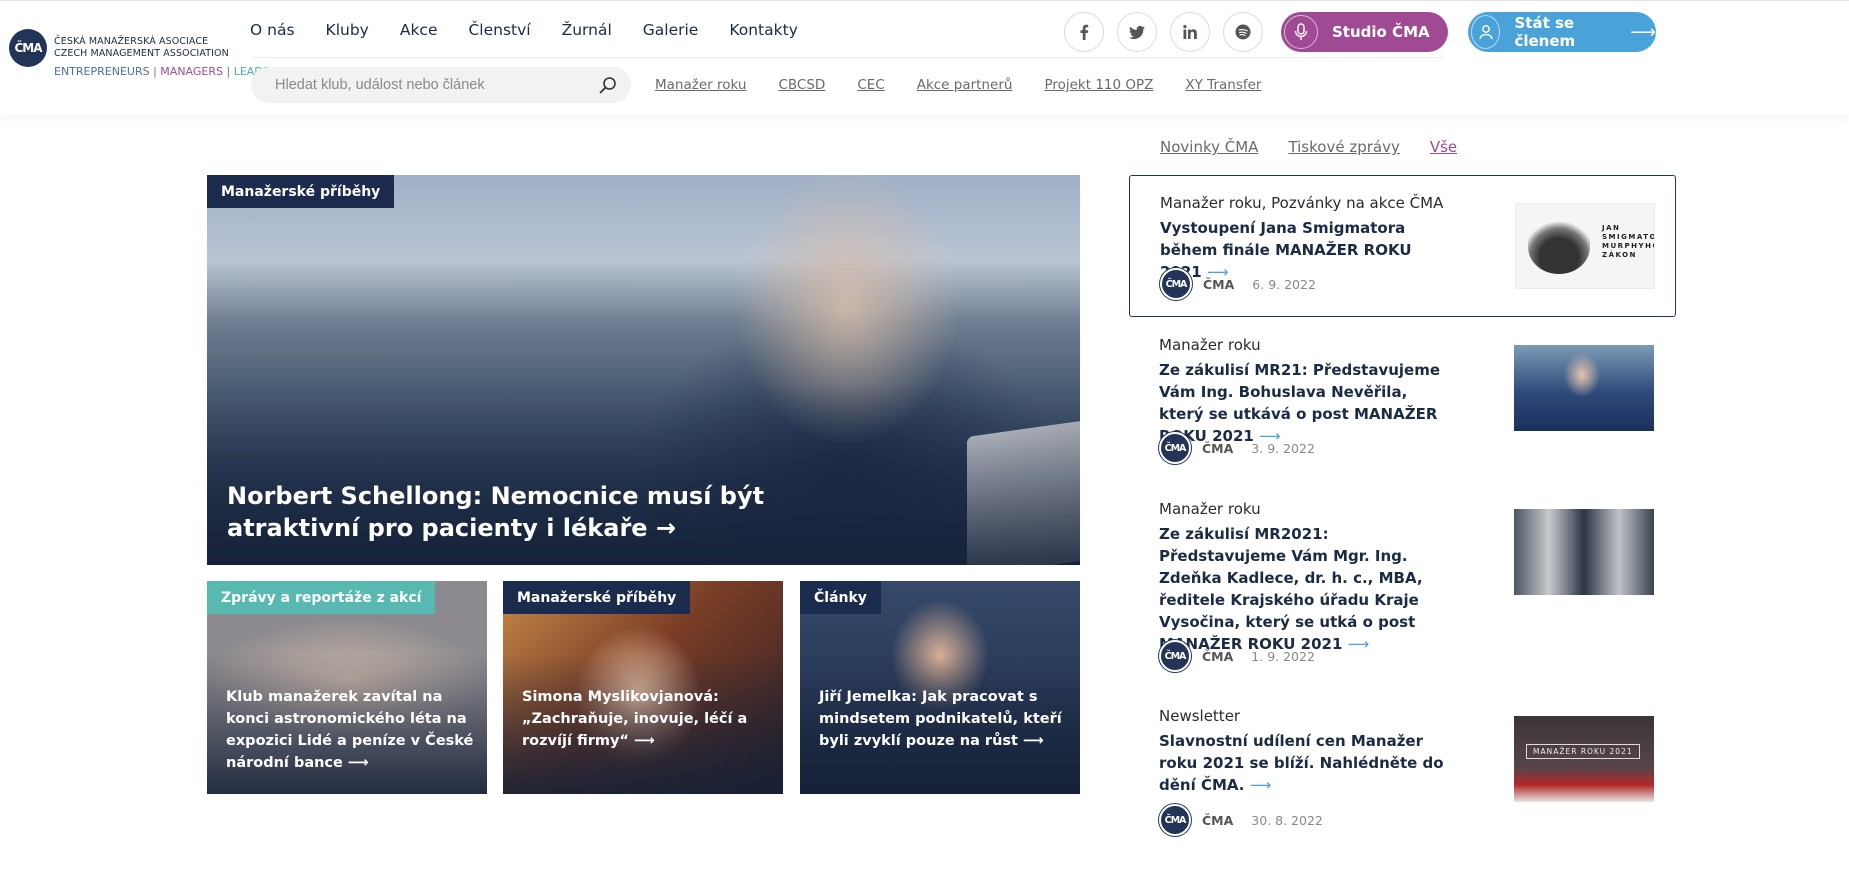 The height and width of the screenshot is (872, 1849). Describe the element at coordinates (1209, 147) in the screenshot. I see `tab-novinky-cma: Novinky ČMA` at that location.